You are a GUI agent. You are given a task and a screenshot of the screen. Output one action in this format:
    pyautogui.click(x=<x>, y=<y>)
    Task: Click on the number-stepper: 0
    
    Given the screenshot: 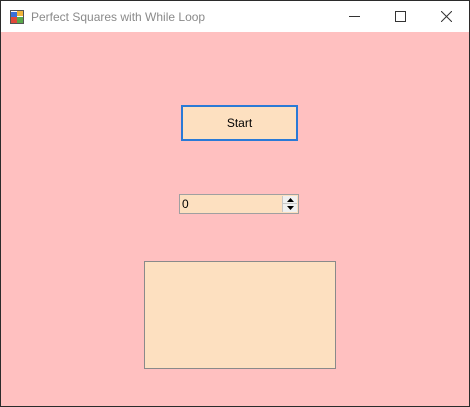 What is the action you would take?
    pyautogui.click(x=239, y=204)
    